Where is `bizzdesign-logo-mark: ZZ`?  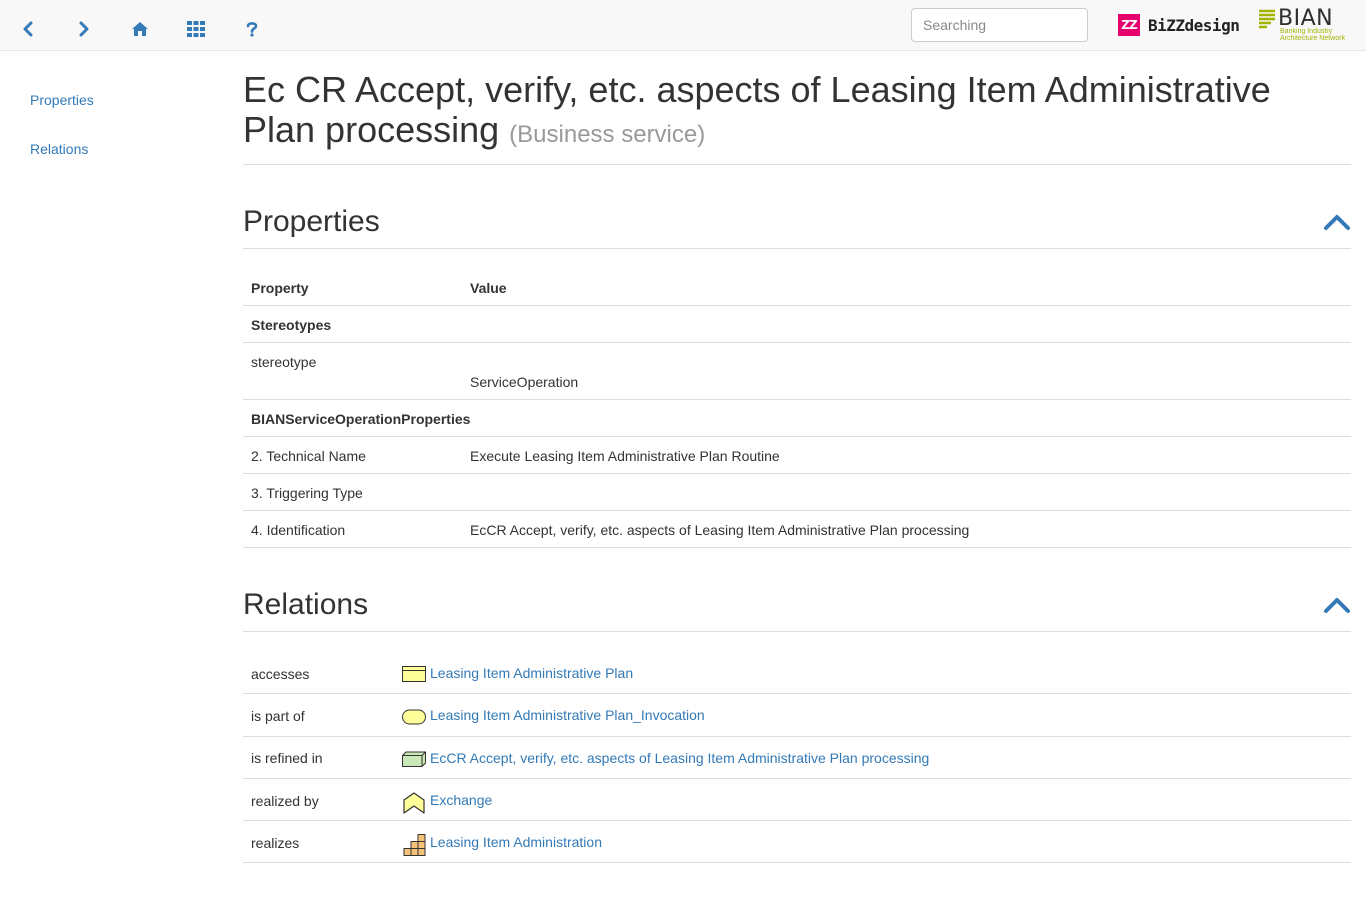 bizzdesign-logo-mark: ZZ is located at coordinates (1129, 25).